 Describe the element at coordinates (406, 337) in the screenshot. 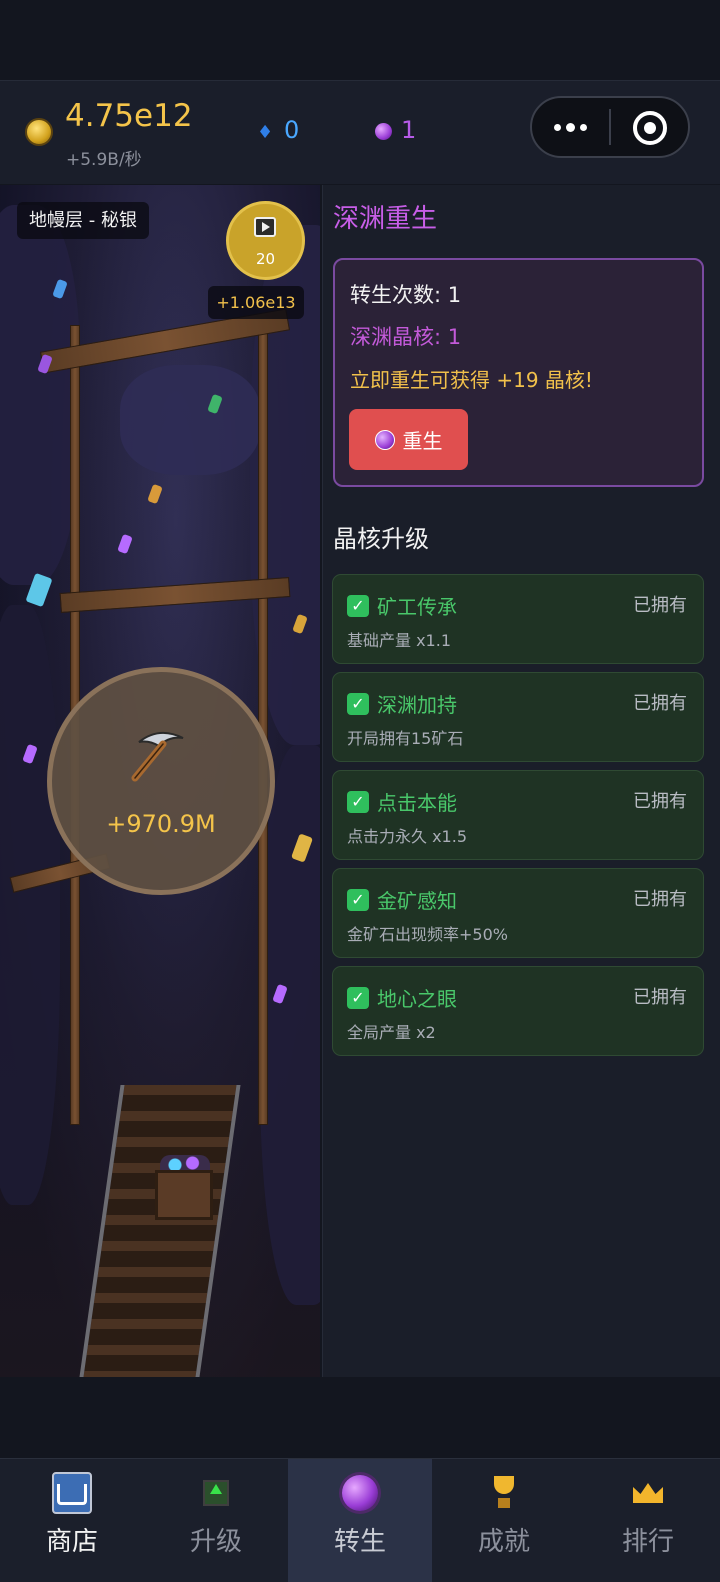

I see `abyss-core-count: 深渊晶核: 1` at that location.